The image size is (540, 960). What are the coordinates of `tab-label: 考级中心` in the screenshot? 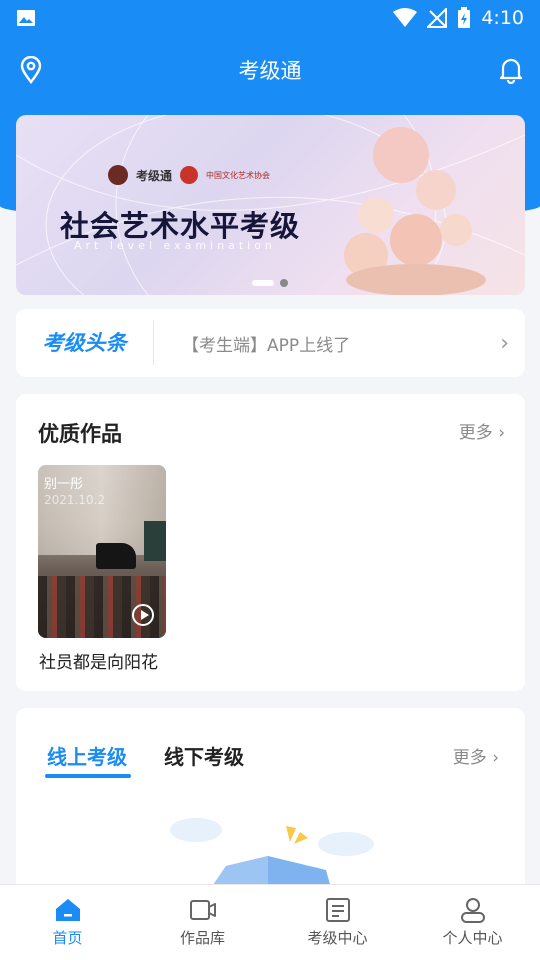 It's located at (337, 938).